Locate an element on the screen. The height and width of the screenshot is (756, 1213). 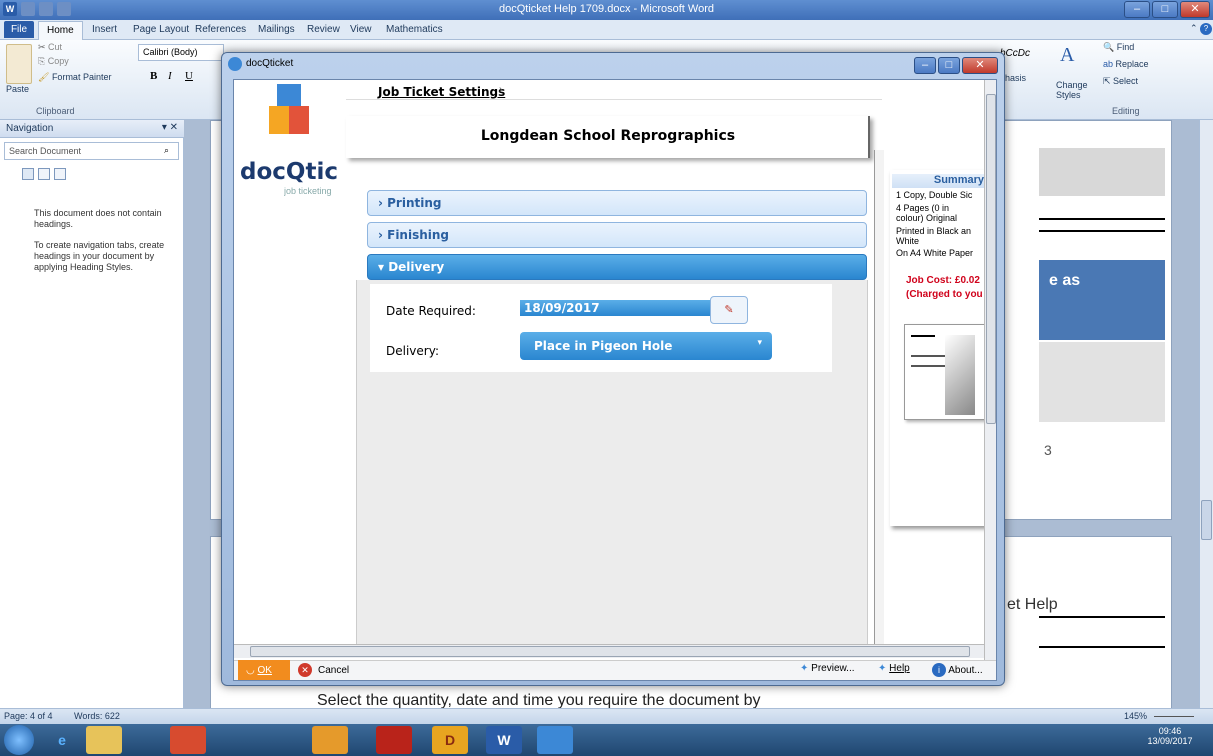
date-required-input: 18/09/2017 is located at coordinates (615, 308).